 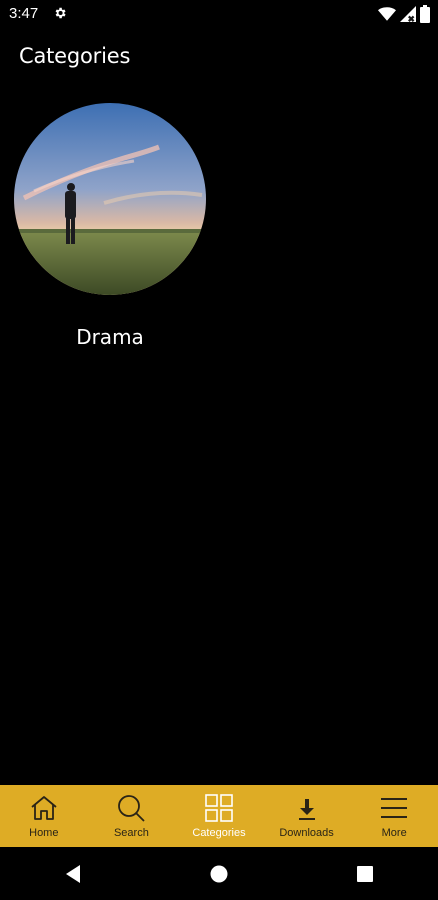 I want to click on settings-gear-icon, so click(x=60, y=13).